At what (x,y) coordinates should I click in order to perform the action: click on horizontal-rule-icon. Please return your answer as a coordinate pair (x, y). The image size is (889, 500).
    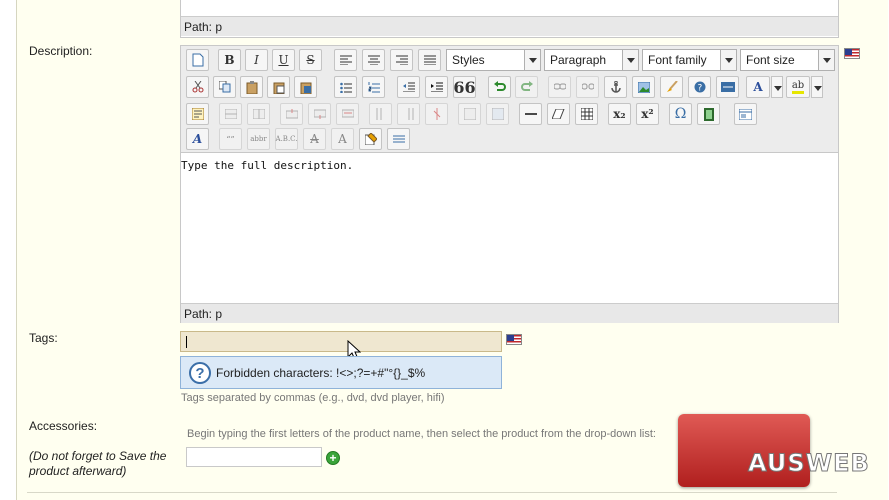
    Looking at the image, I should click on (530, 114).